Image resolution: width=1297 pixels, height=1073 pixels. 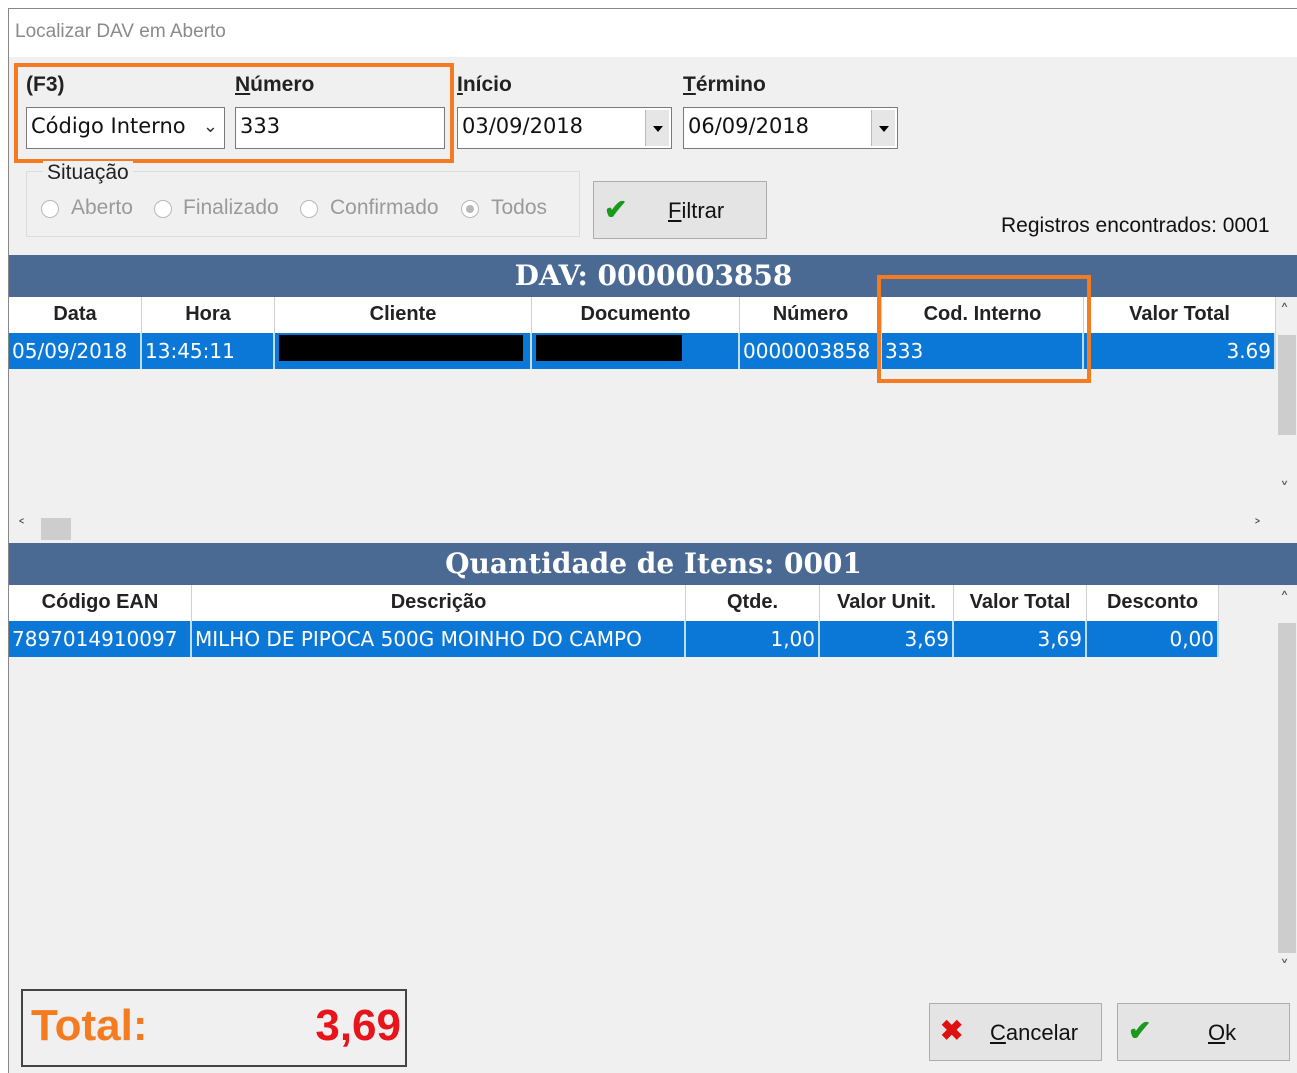 What do you see at coordinates (309, 209) in the screenshot?
I see `radio-confirmado` at bounding box center [309, 209].